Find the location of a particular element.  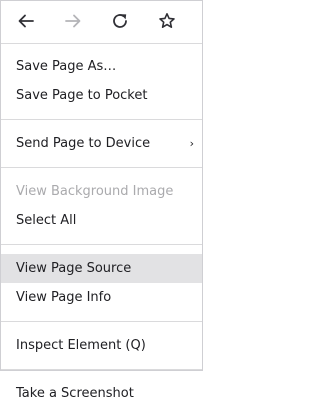

menu-item-label: Save Page to Pocket is located at coordinates (82, 95).